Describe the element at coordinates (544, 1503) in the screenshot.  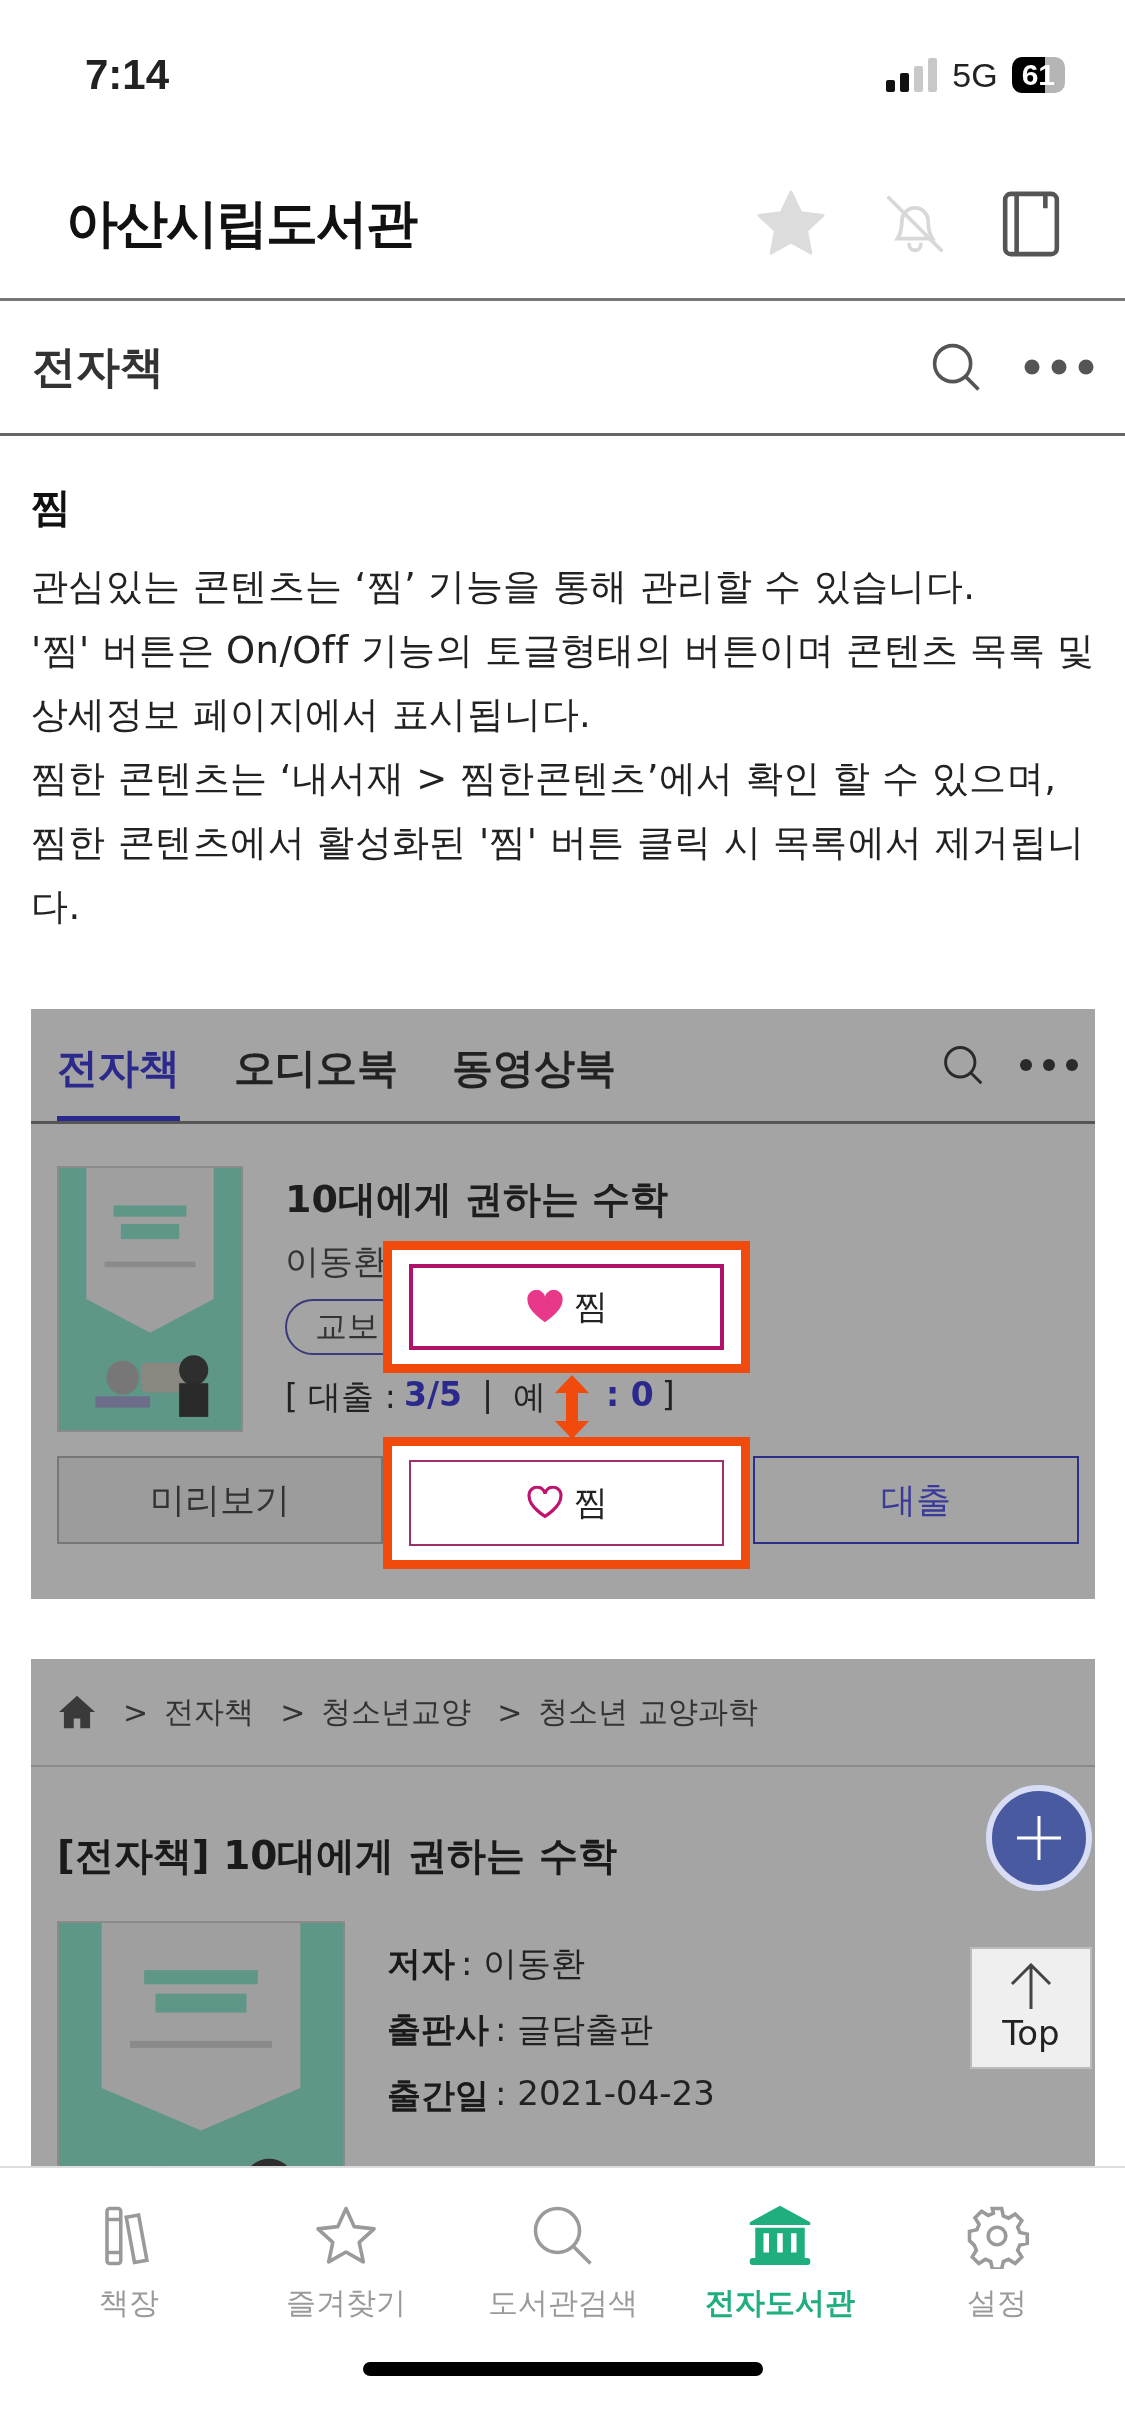
I see `heart-outline-icon` at that location.